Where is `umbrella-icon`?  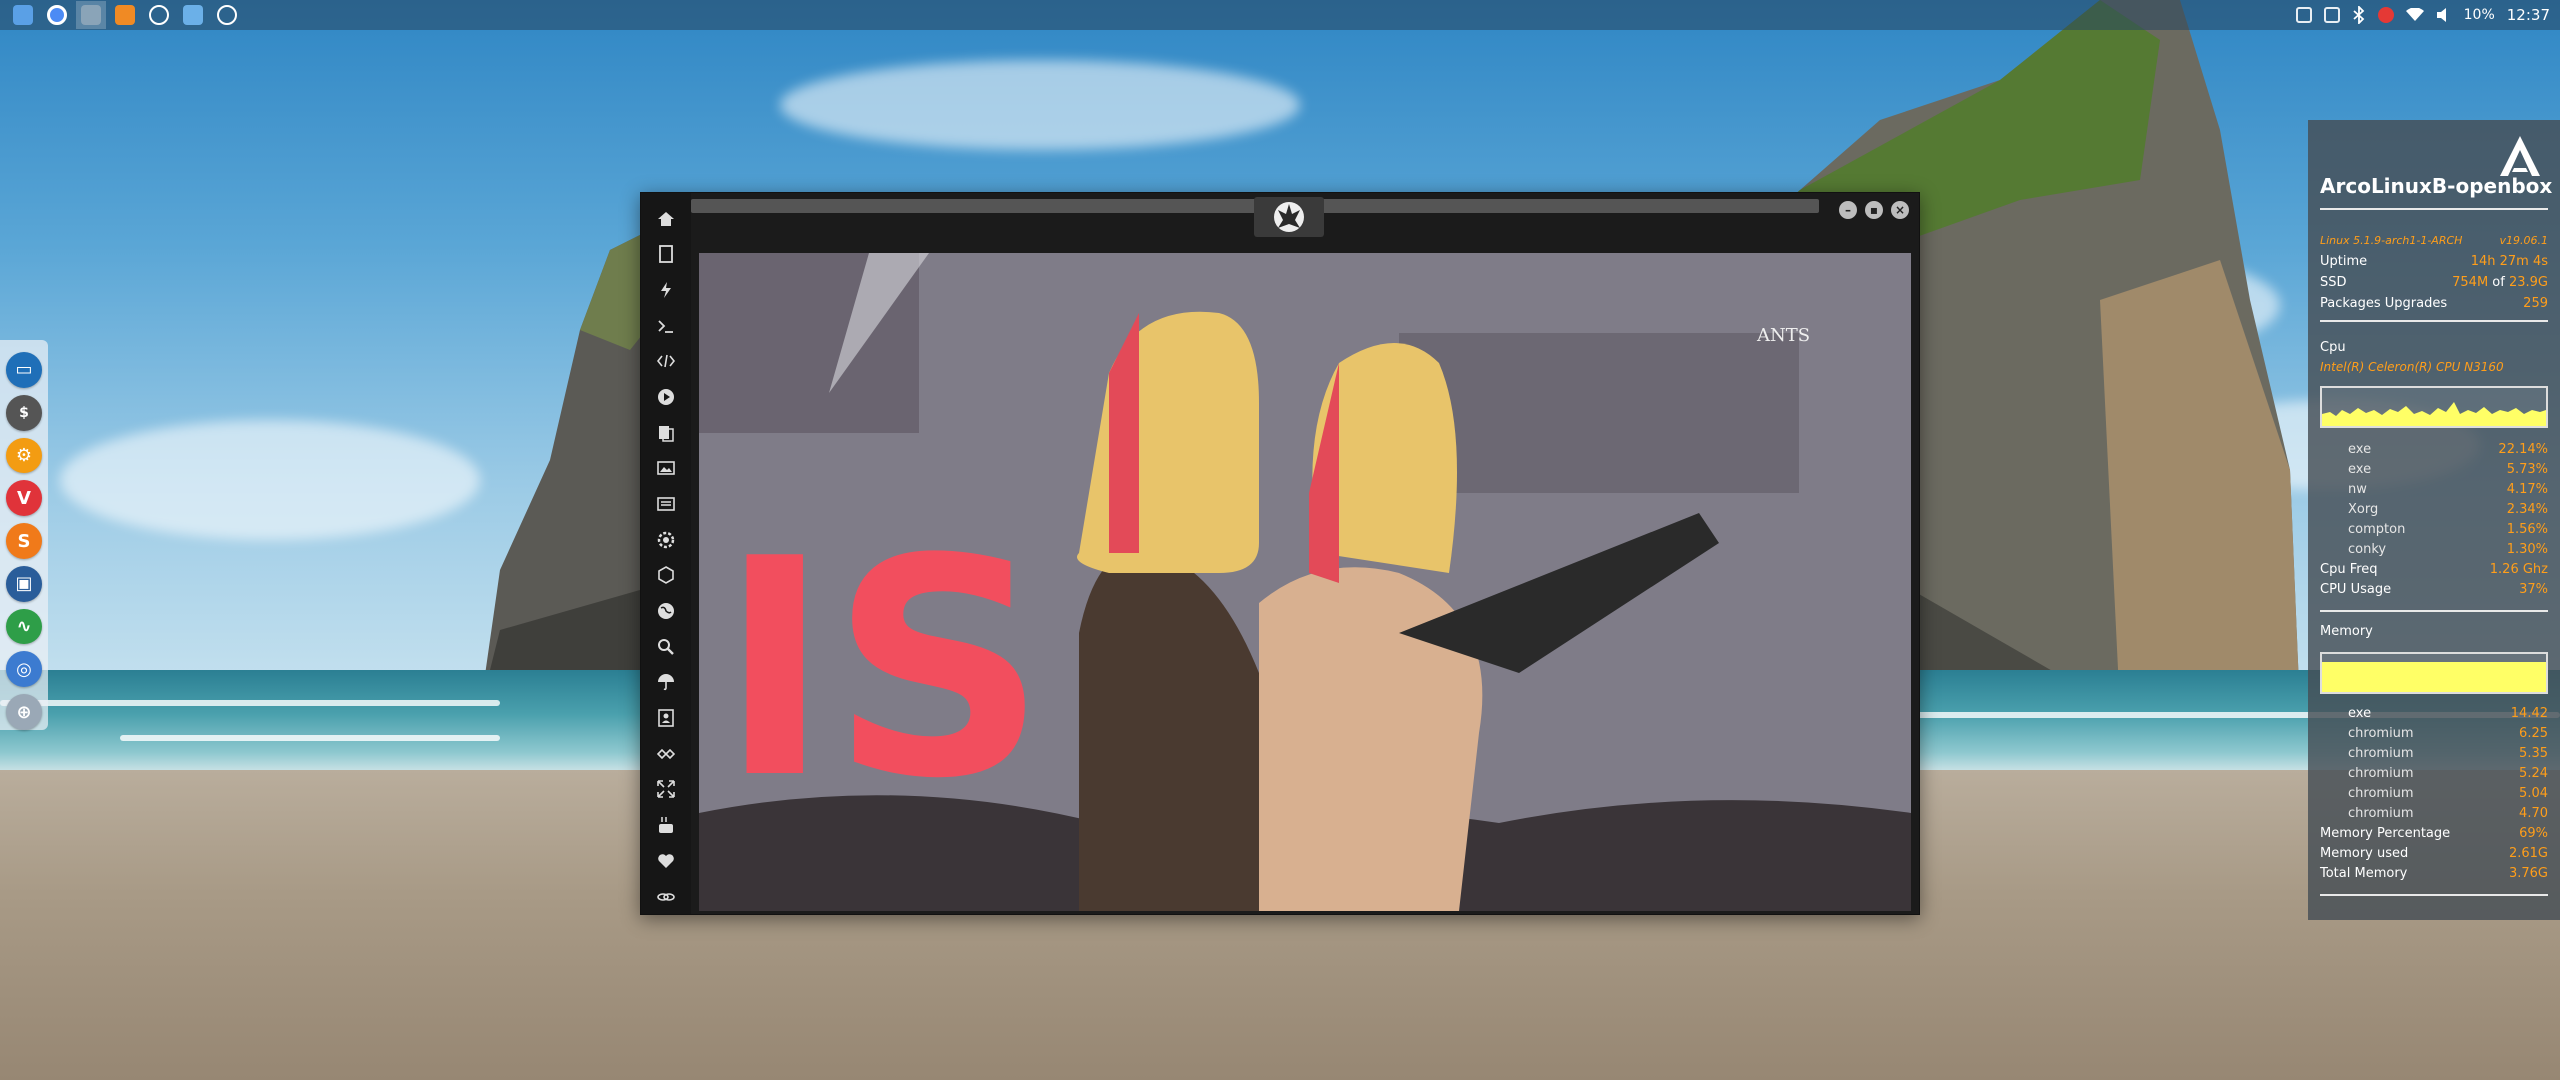 umbrella-icon is located at coordinates (666, 683).